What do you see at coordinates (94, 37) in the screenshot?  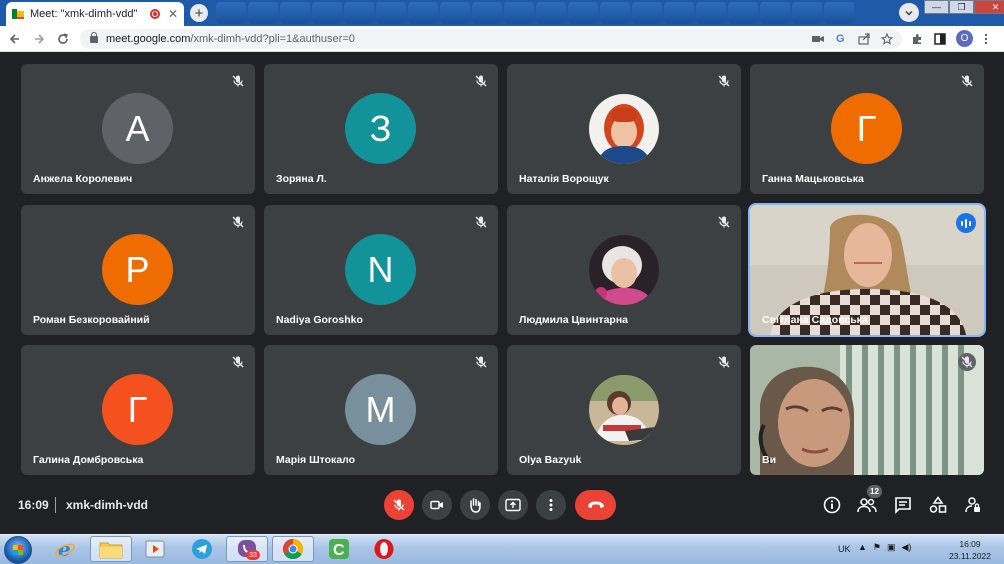 I see `lock-icon` at bounding box center [94, 37].